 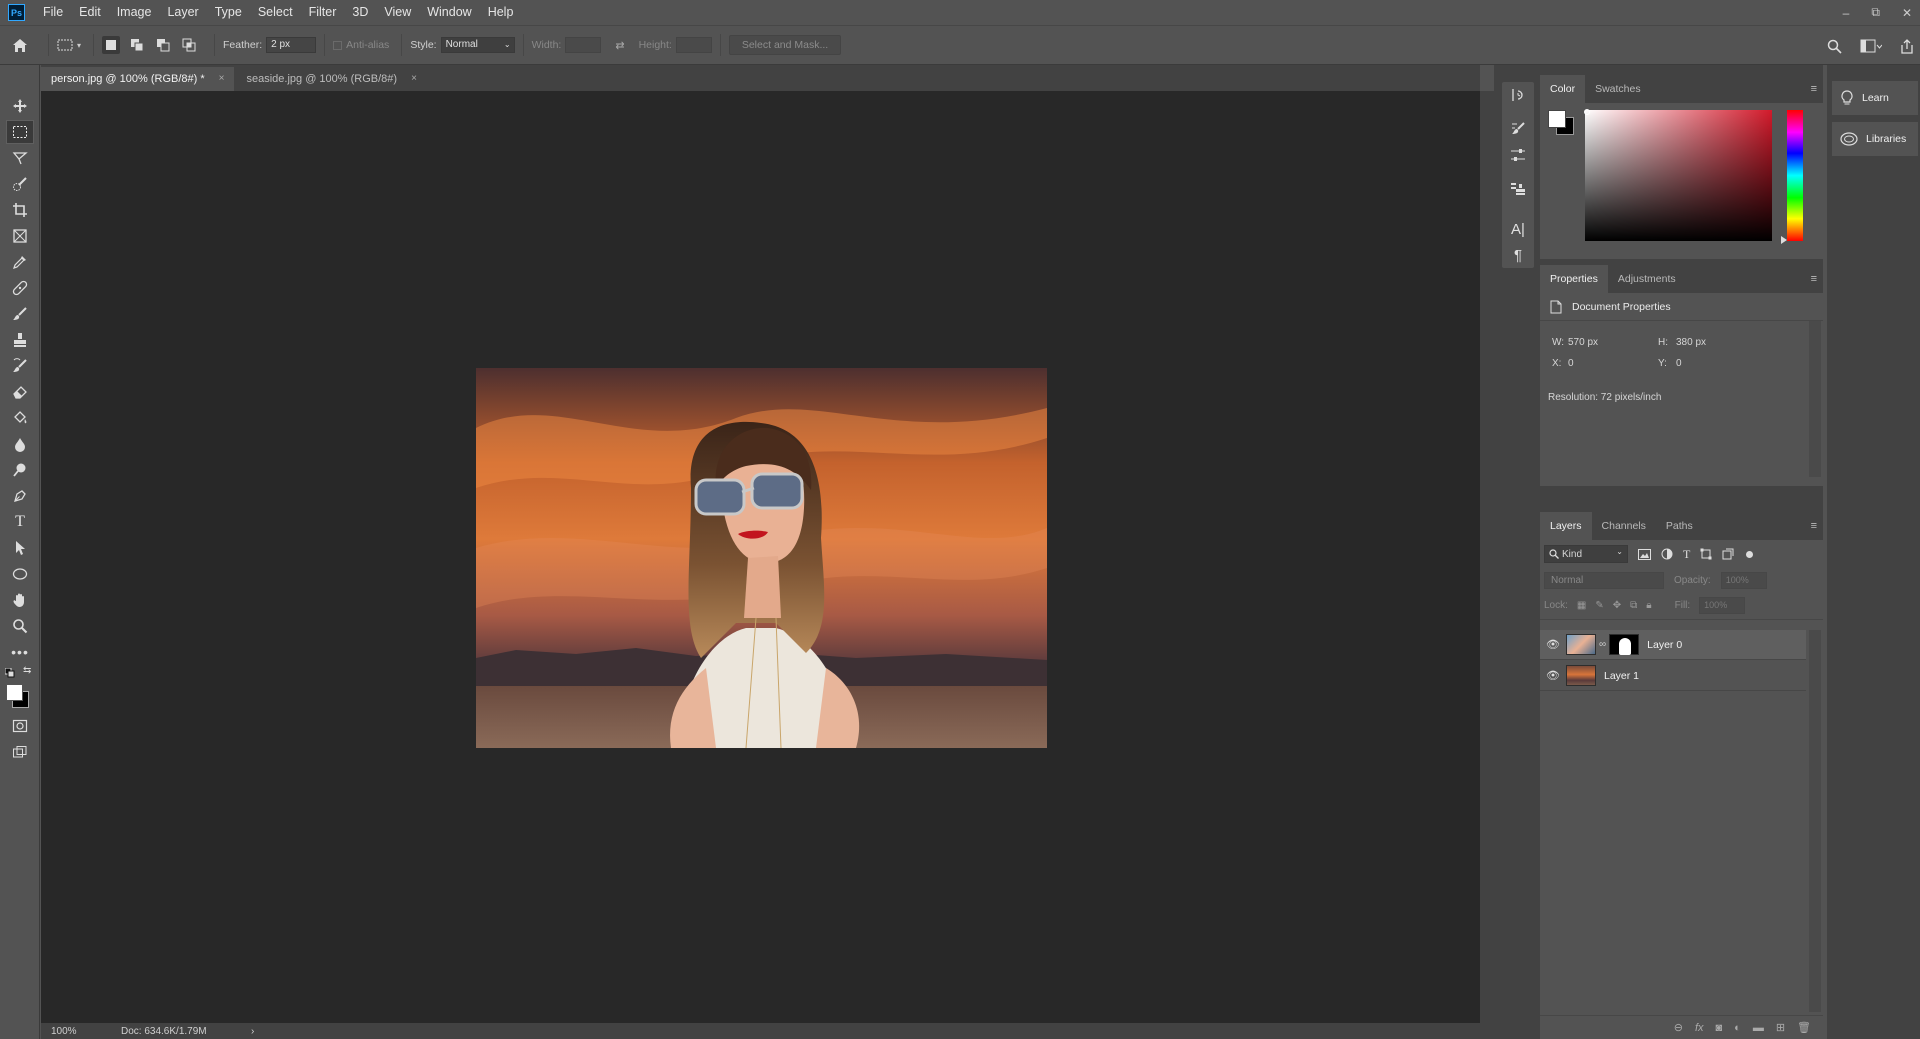 I want to click on fill-input: 100%, so click(x=1722, y=605).